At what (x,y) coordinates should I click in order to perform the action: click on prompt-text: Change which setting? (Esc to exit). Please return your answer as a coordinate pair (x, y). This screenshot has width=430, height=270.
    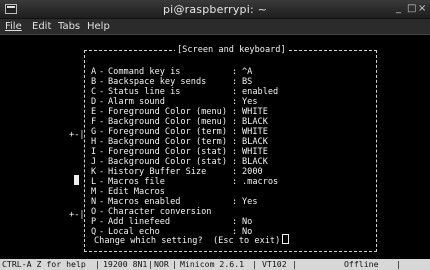
    Looking at the image, I should click on (187, 241).